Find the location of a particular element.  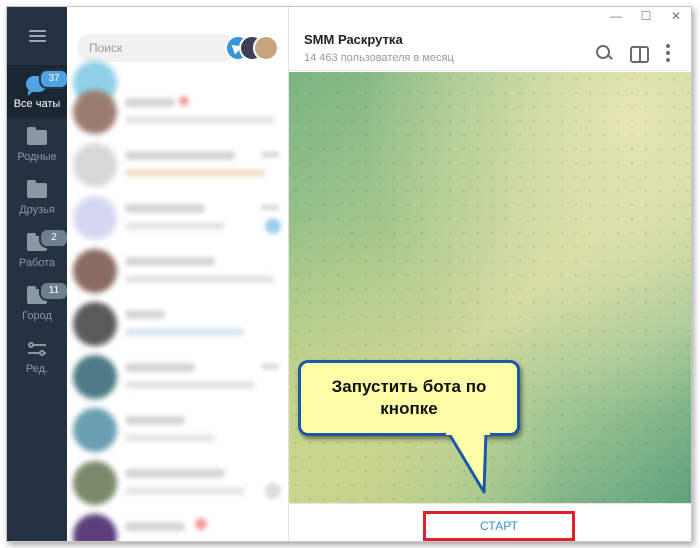

chat-title: SMM Раскрутка is located at coordinates (353, 39).